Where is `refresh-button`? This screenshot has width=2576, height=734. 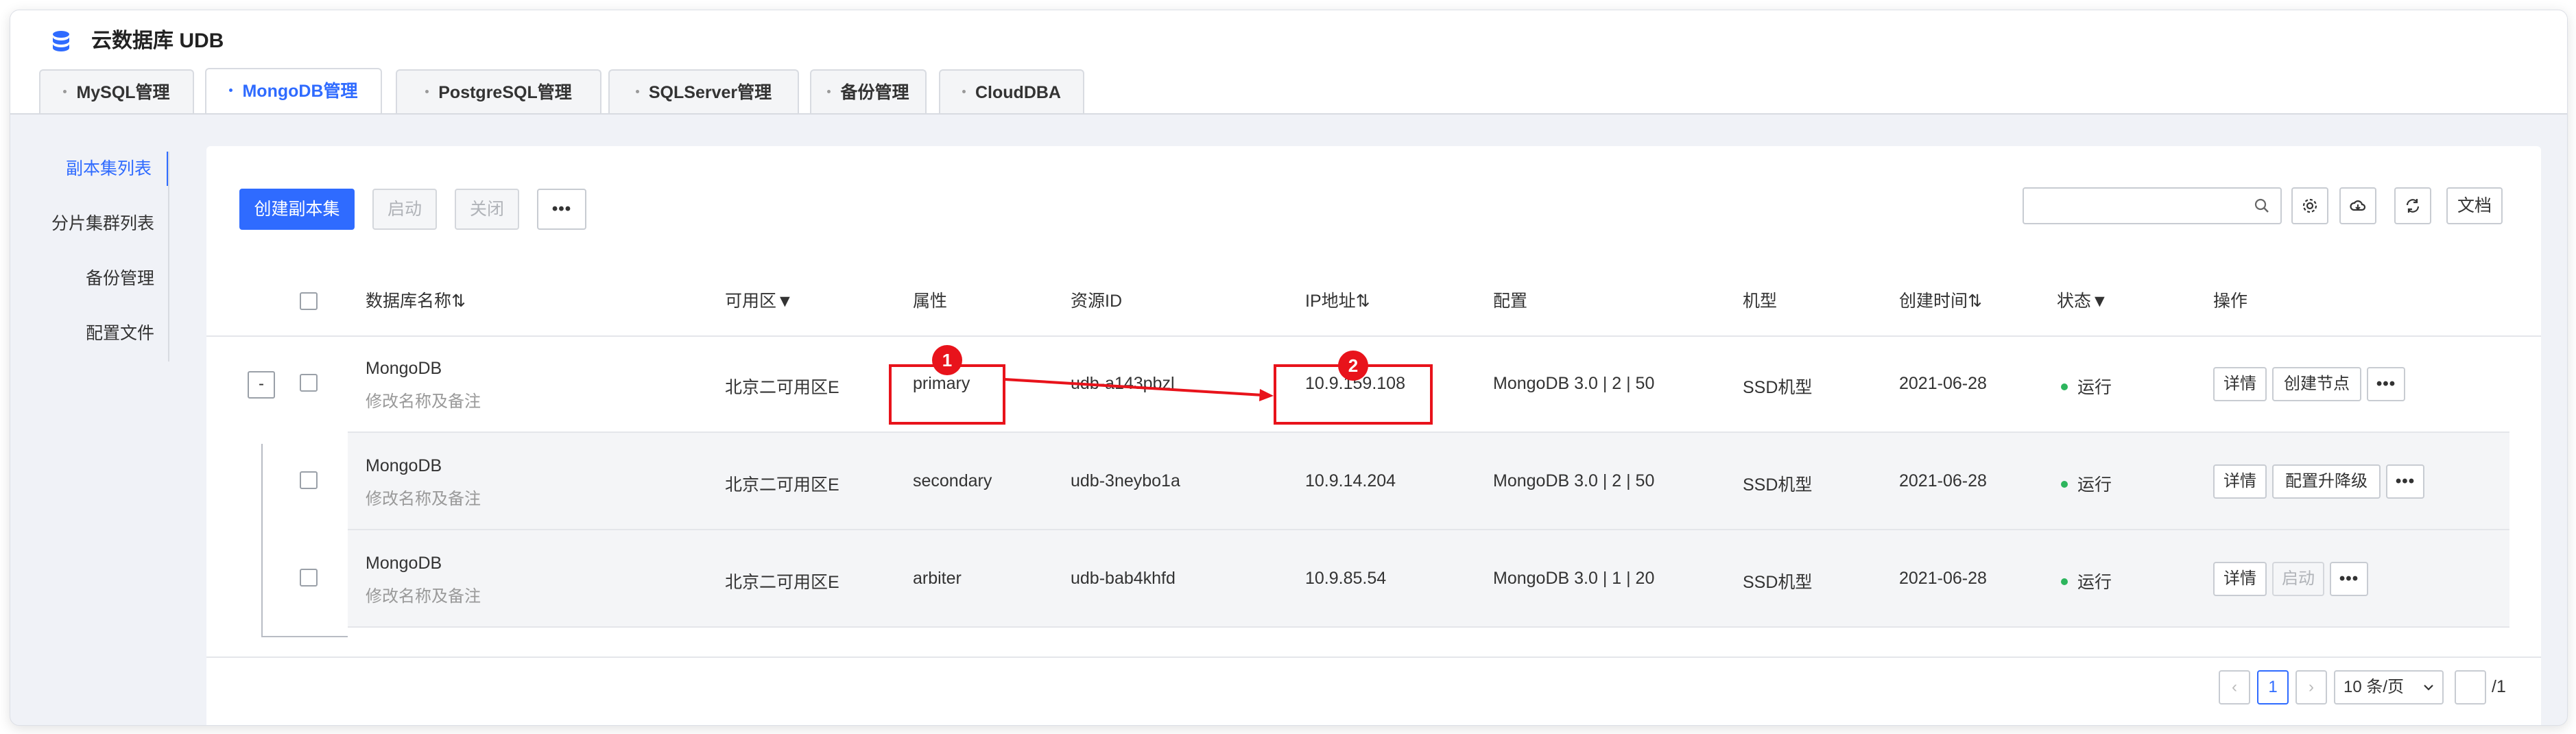 refresh-button is located at coordinates (2412, 205).